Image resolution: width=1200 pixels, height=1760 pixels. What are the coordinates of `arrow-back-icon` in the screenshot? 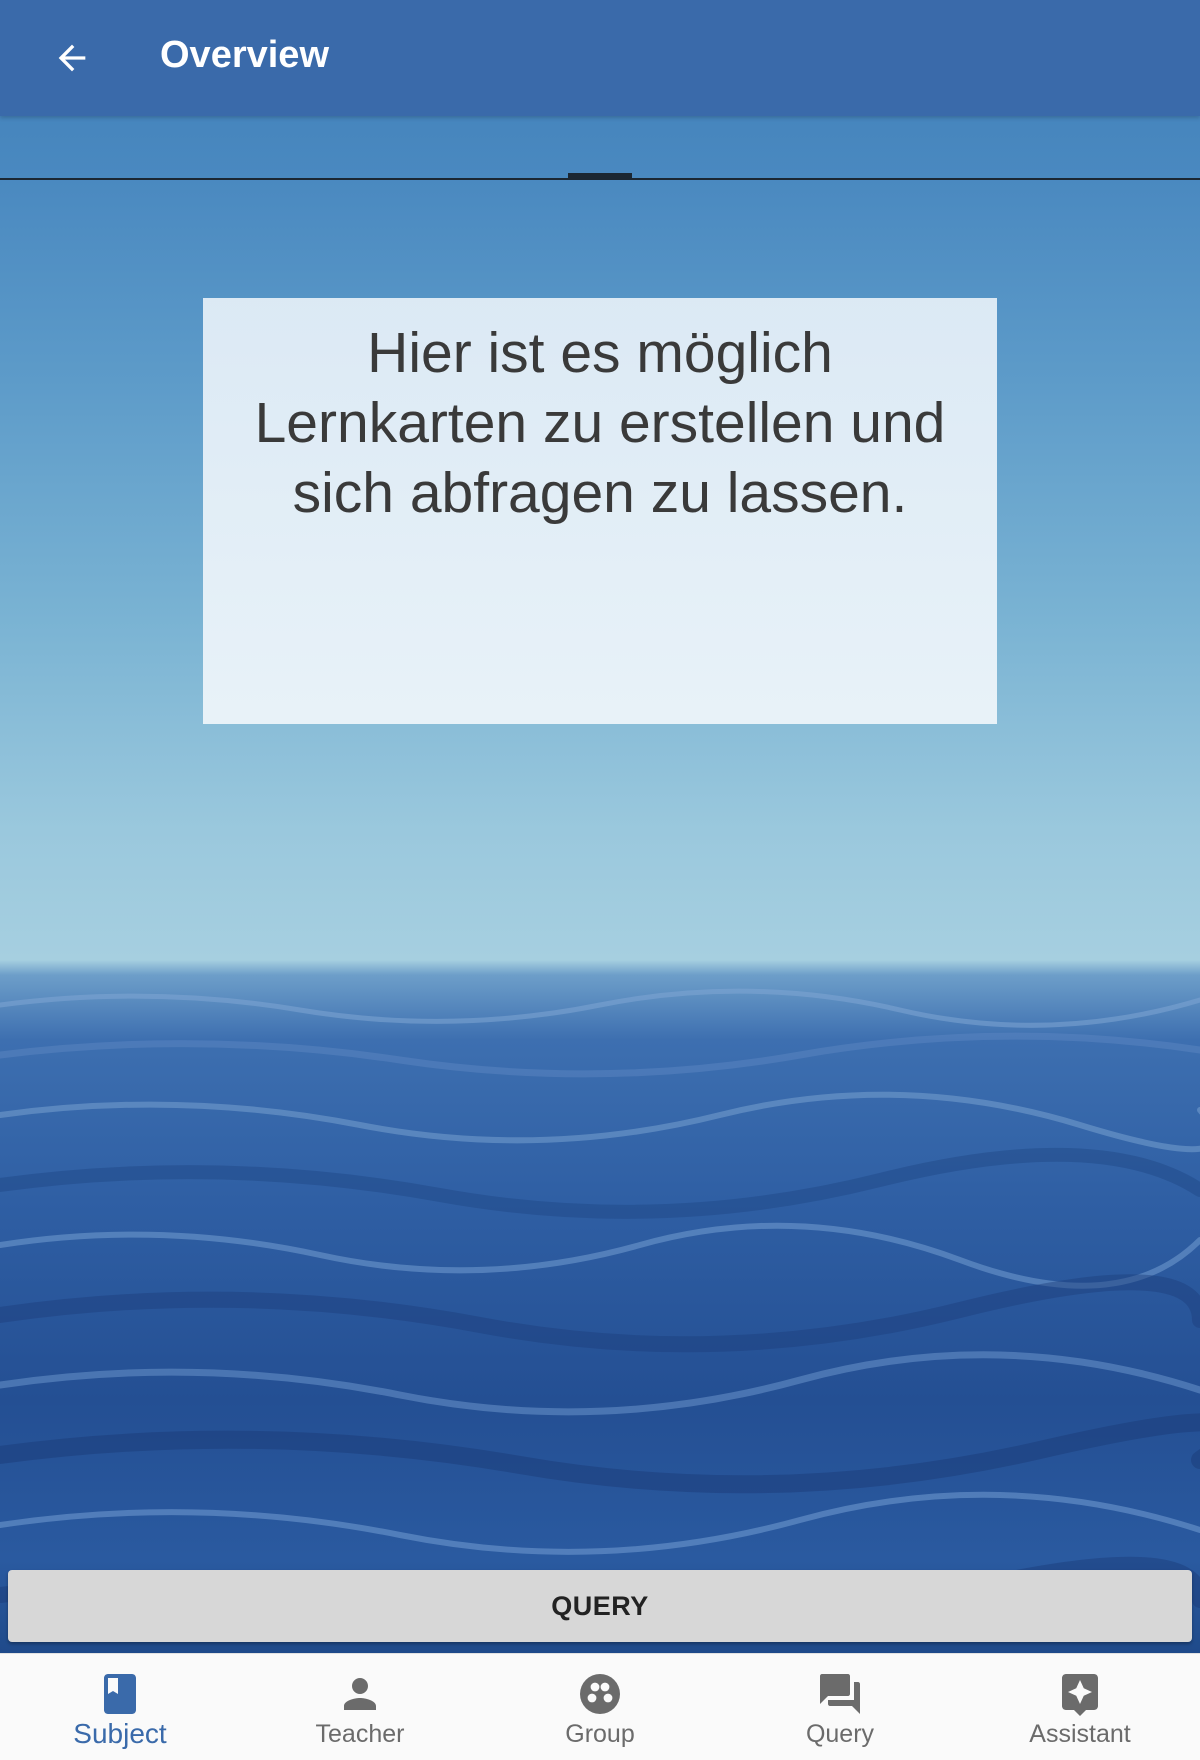 It's located at (72, 58).